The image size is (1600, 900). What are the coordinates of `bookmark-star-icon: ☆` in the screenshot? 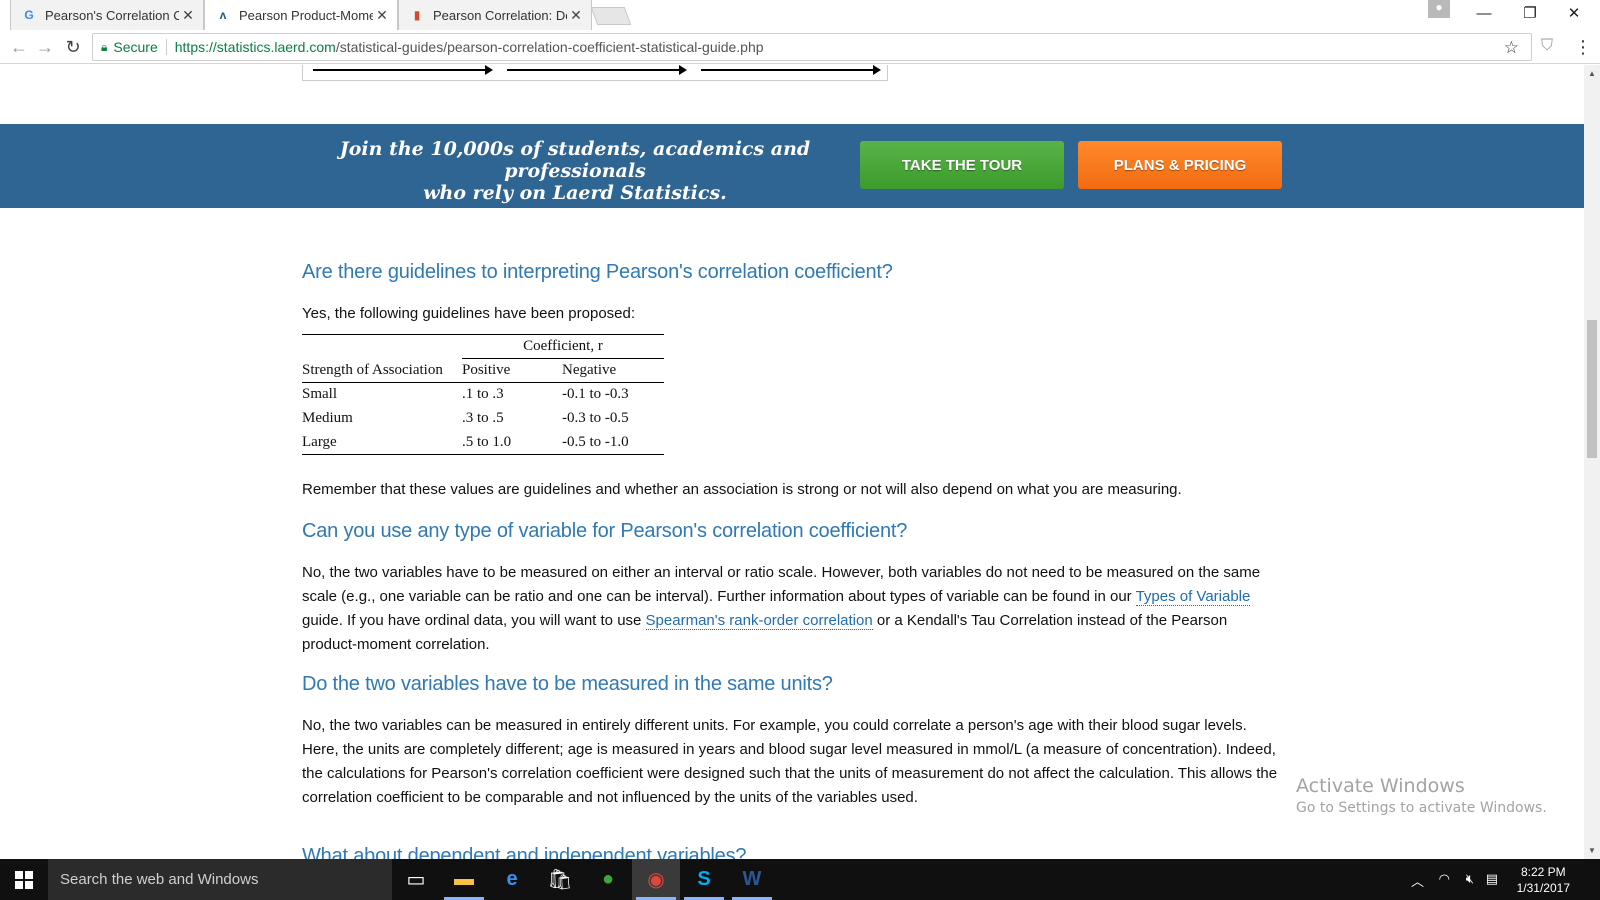 It's located at (1511, 48).